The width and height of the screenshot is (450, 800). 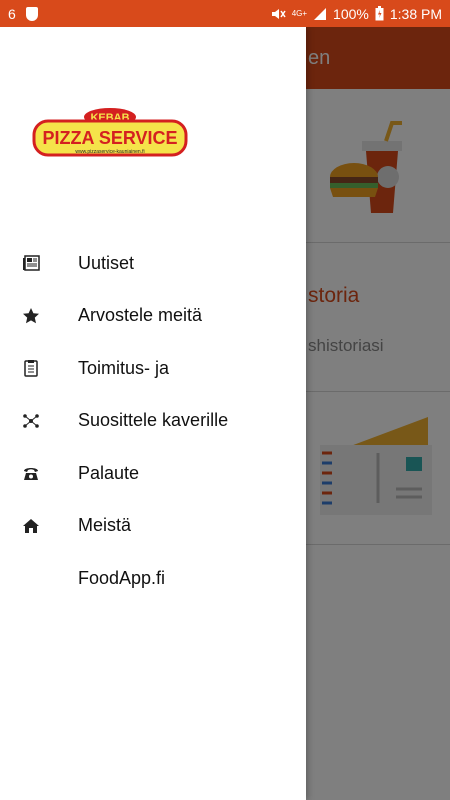 What do you see at coordinates (153, 473) in the screenshot?
I see `drawer-item-feedback: Palaute` at bounding box center [153, 473].